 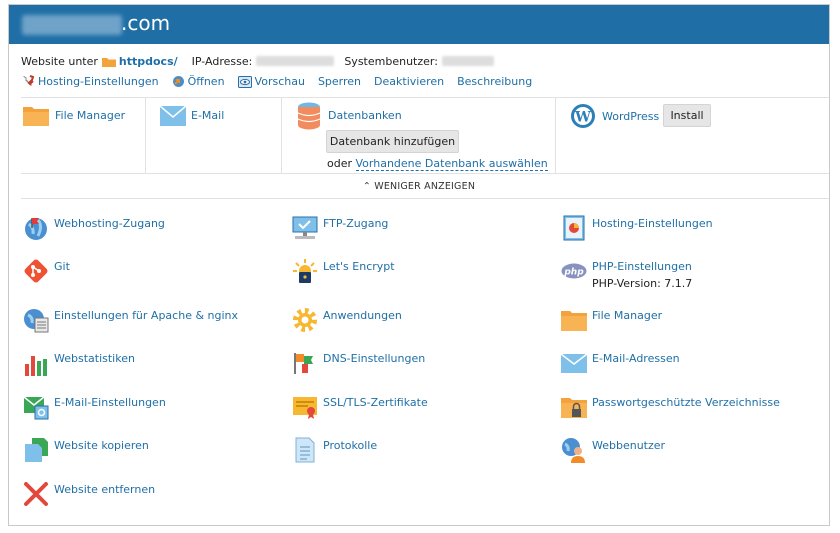 What do you see at coordinates (334, 450) in the screenshot?
I see `grid-item-logs: Protokolle` at bounding box center [334, 450].